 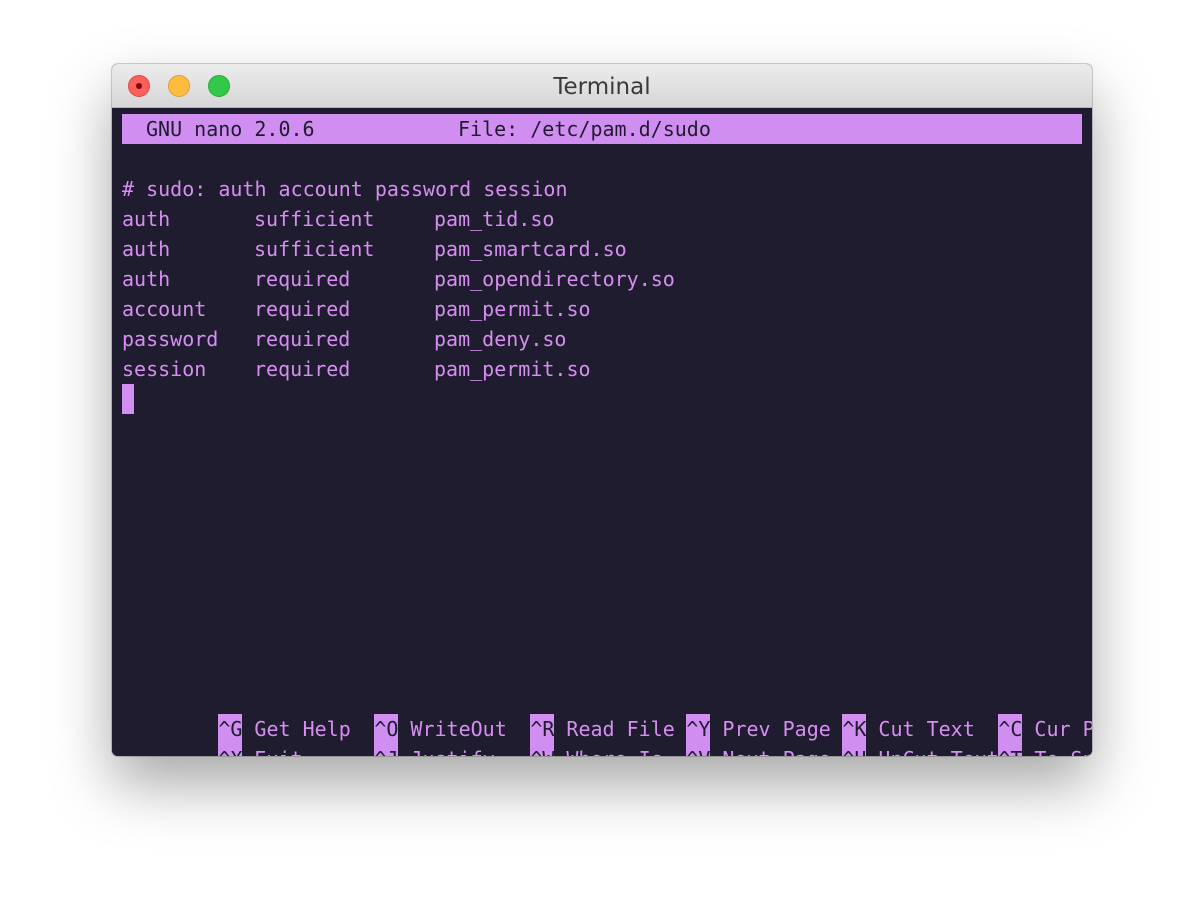 I want to click on window-title: Terminal, so click(x=602, y=87).